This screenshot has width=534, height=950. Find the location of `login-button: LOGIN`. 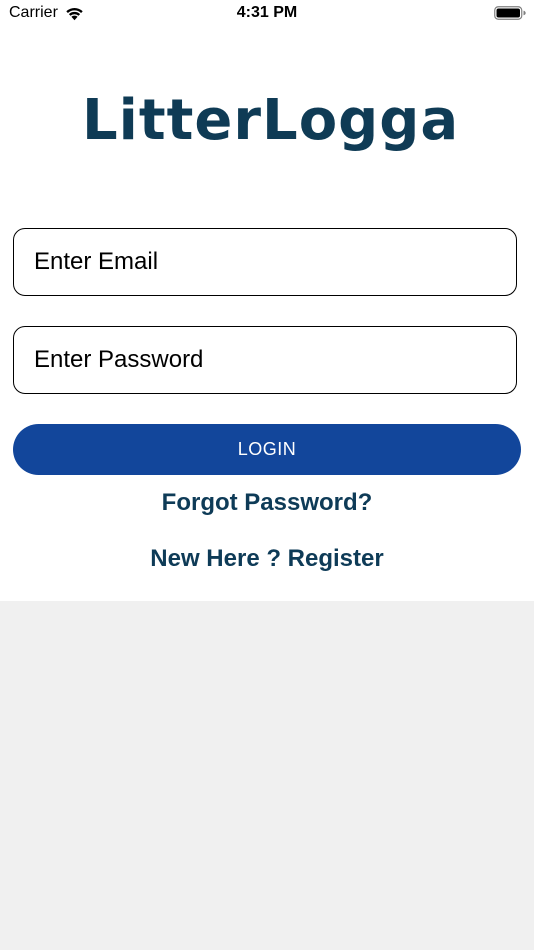

login-button: LOGIN is located at coordinates (267, 449).